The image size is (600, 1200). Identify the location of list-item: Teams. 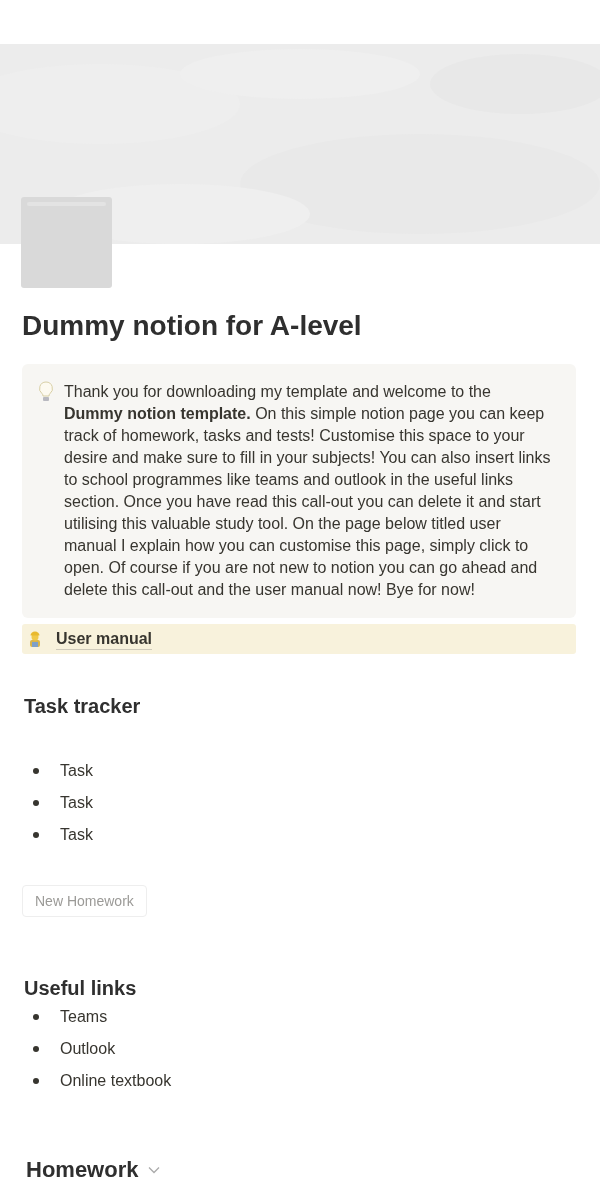
(84, 1017).